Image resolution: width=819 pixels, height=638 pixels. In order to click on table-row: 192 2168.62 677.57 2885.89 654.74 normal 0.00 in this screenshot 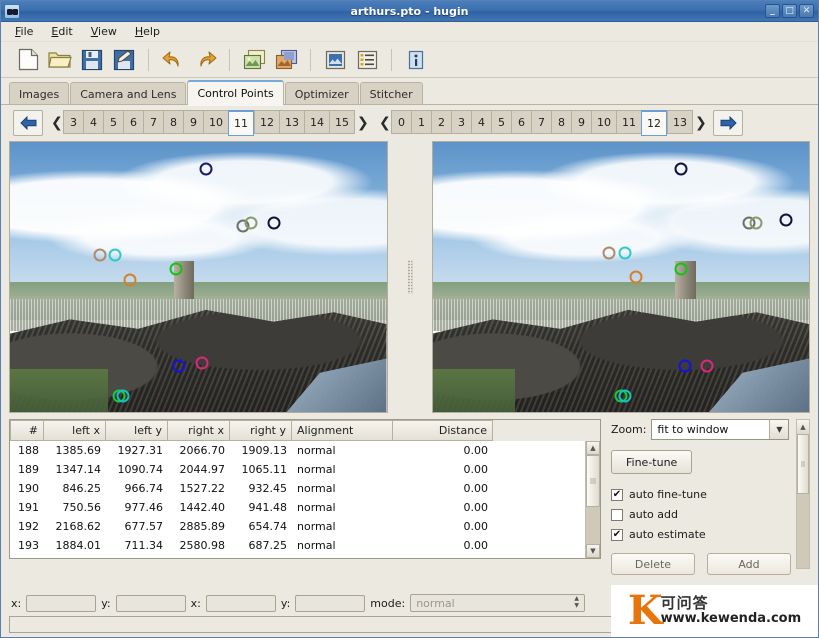, I will do `click(305, 526)`.